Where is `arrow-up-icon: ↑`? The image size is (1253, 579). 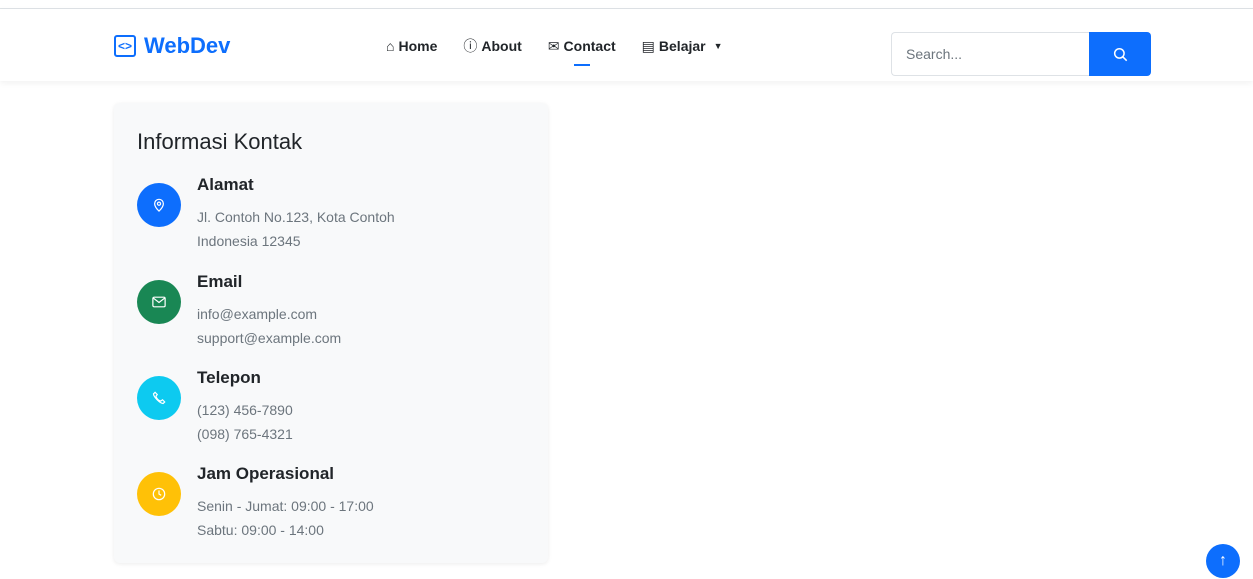
arrow-up-icon: ↑ is located at coordinates (1223, 560).